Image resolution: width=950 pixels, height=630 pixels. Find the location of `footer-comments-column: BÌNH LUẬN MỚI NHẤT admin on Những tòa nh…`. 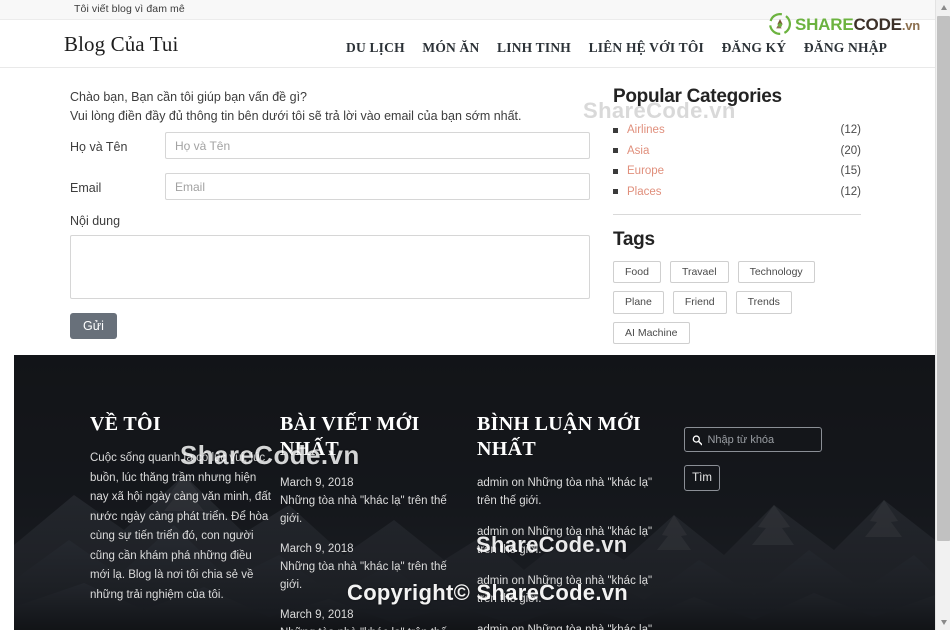

footer-comments-column: BÌNH LUẬN MỚI NHẤT admin on Những tòa nh… is located at coordinates (567, 521).